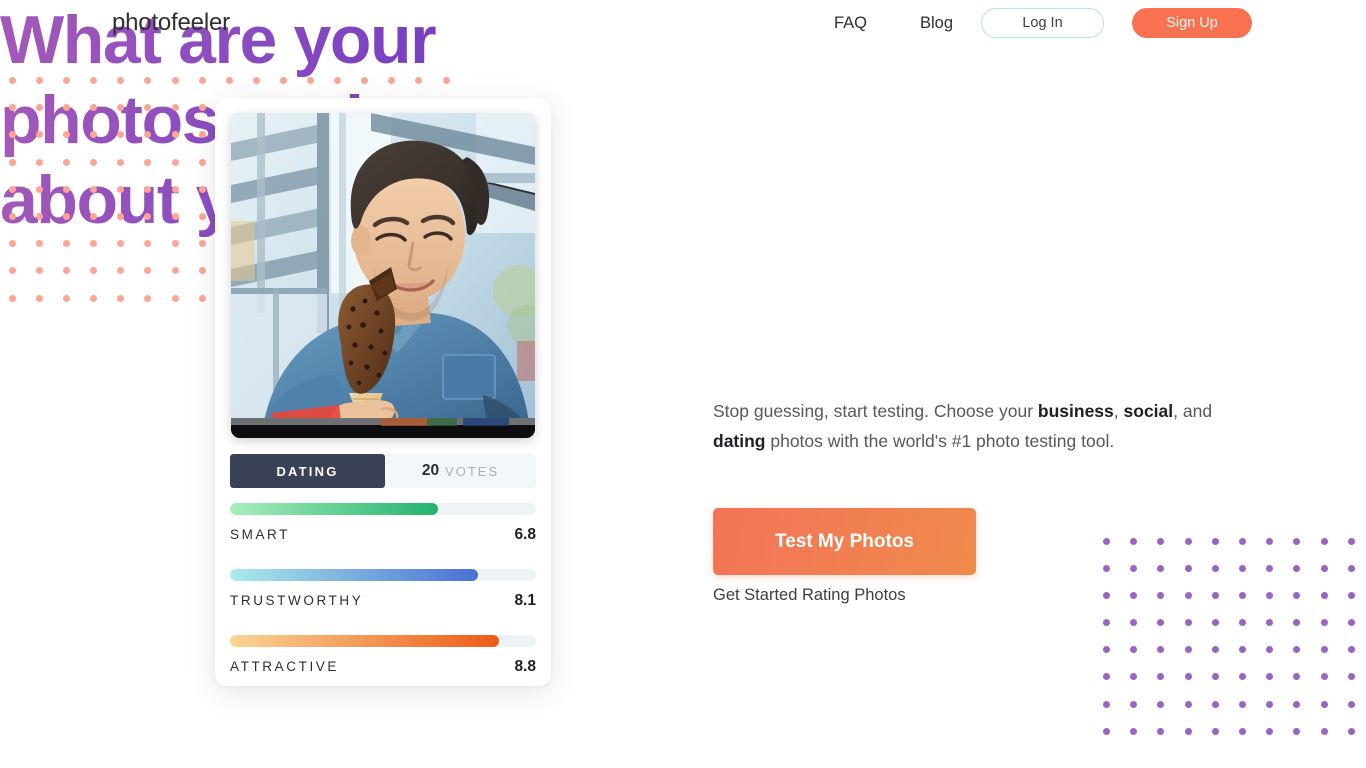 The width and height of the screenshot is (1366, 768). What do you see at coordinates (1192, 23) in the screenshot?
I see `sign-up-button: Sign Up` at bounding box center [1192, 23].